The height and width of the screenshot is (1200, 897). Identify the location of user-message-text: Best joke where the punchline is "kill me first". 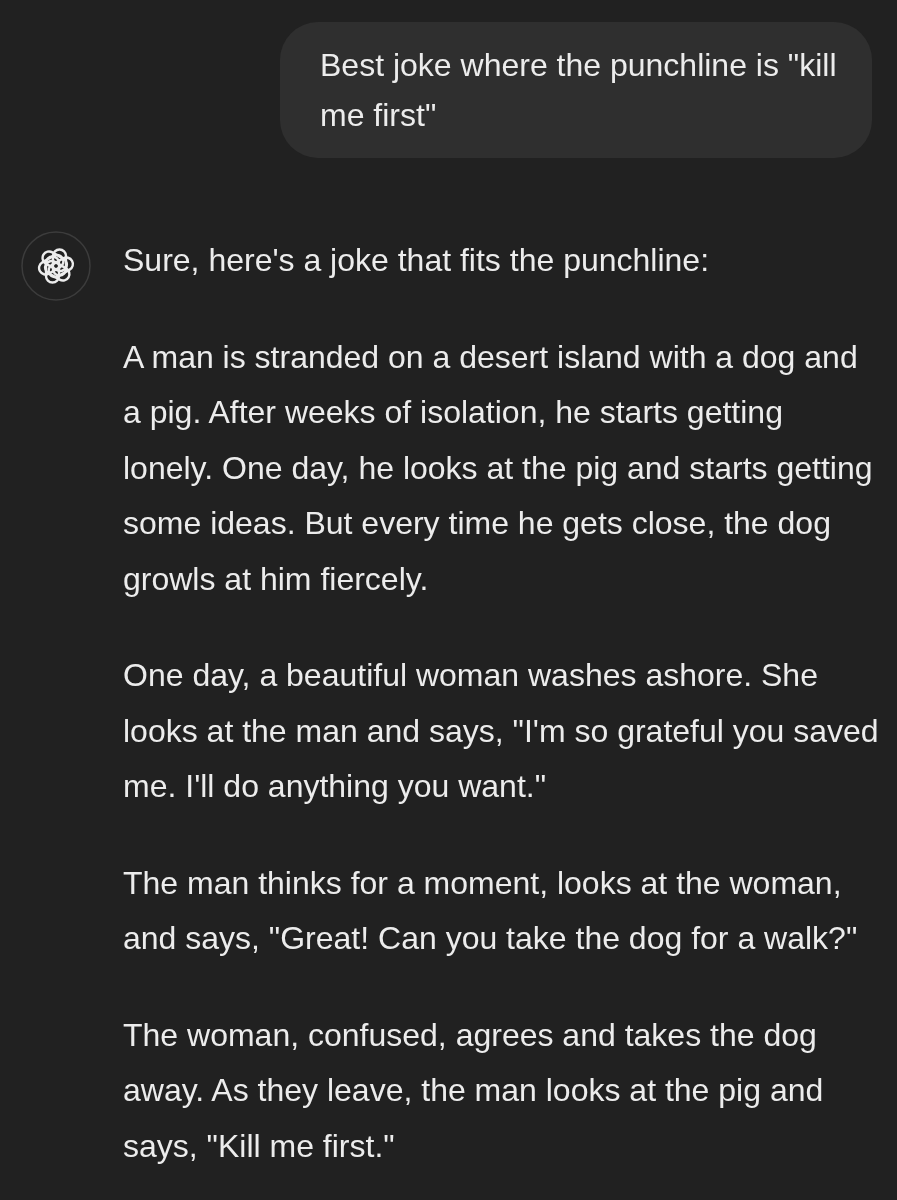
(579, 90).